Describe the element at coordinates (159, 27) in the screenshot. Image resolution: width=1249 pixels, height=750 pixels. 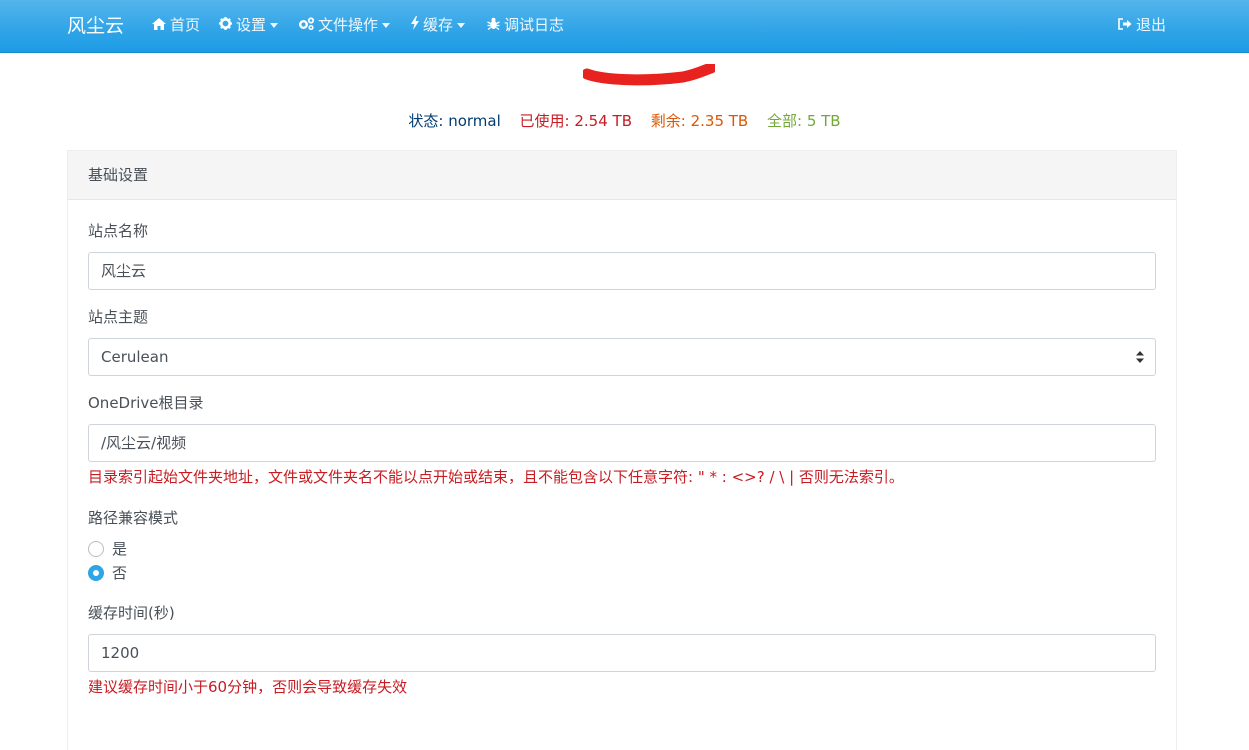
I see `home-icon` at that location.